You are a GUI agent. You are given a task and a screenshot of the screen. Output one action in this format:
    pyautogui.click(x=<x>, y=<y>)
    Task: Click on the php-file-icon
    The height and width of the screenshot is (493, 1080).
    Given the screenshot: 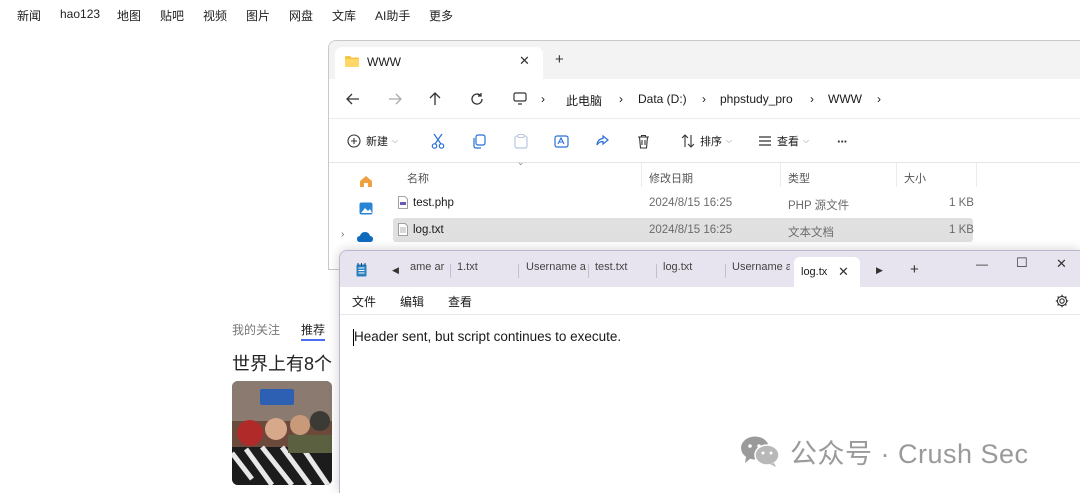 What is the action you would take?
    pyautogui.click(x=403, y=202)
    